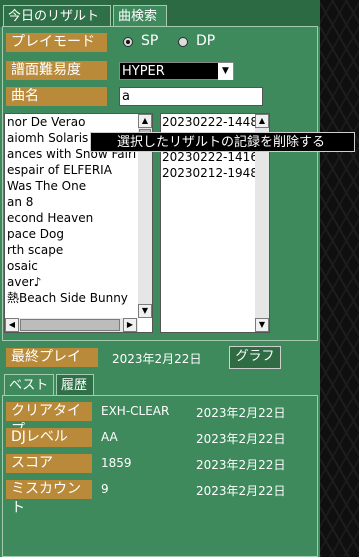  What do you see at coordinates (49, 463) in the screenshot?
I see `score-label: スコア` at bounding box center [49, 463].